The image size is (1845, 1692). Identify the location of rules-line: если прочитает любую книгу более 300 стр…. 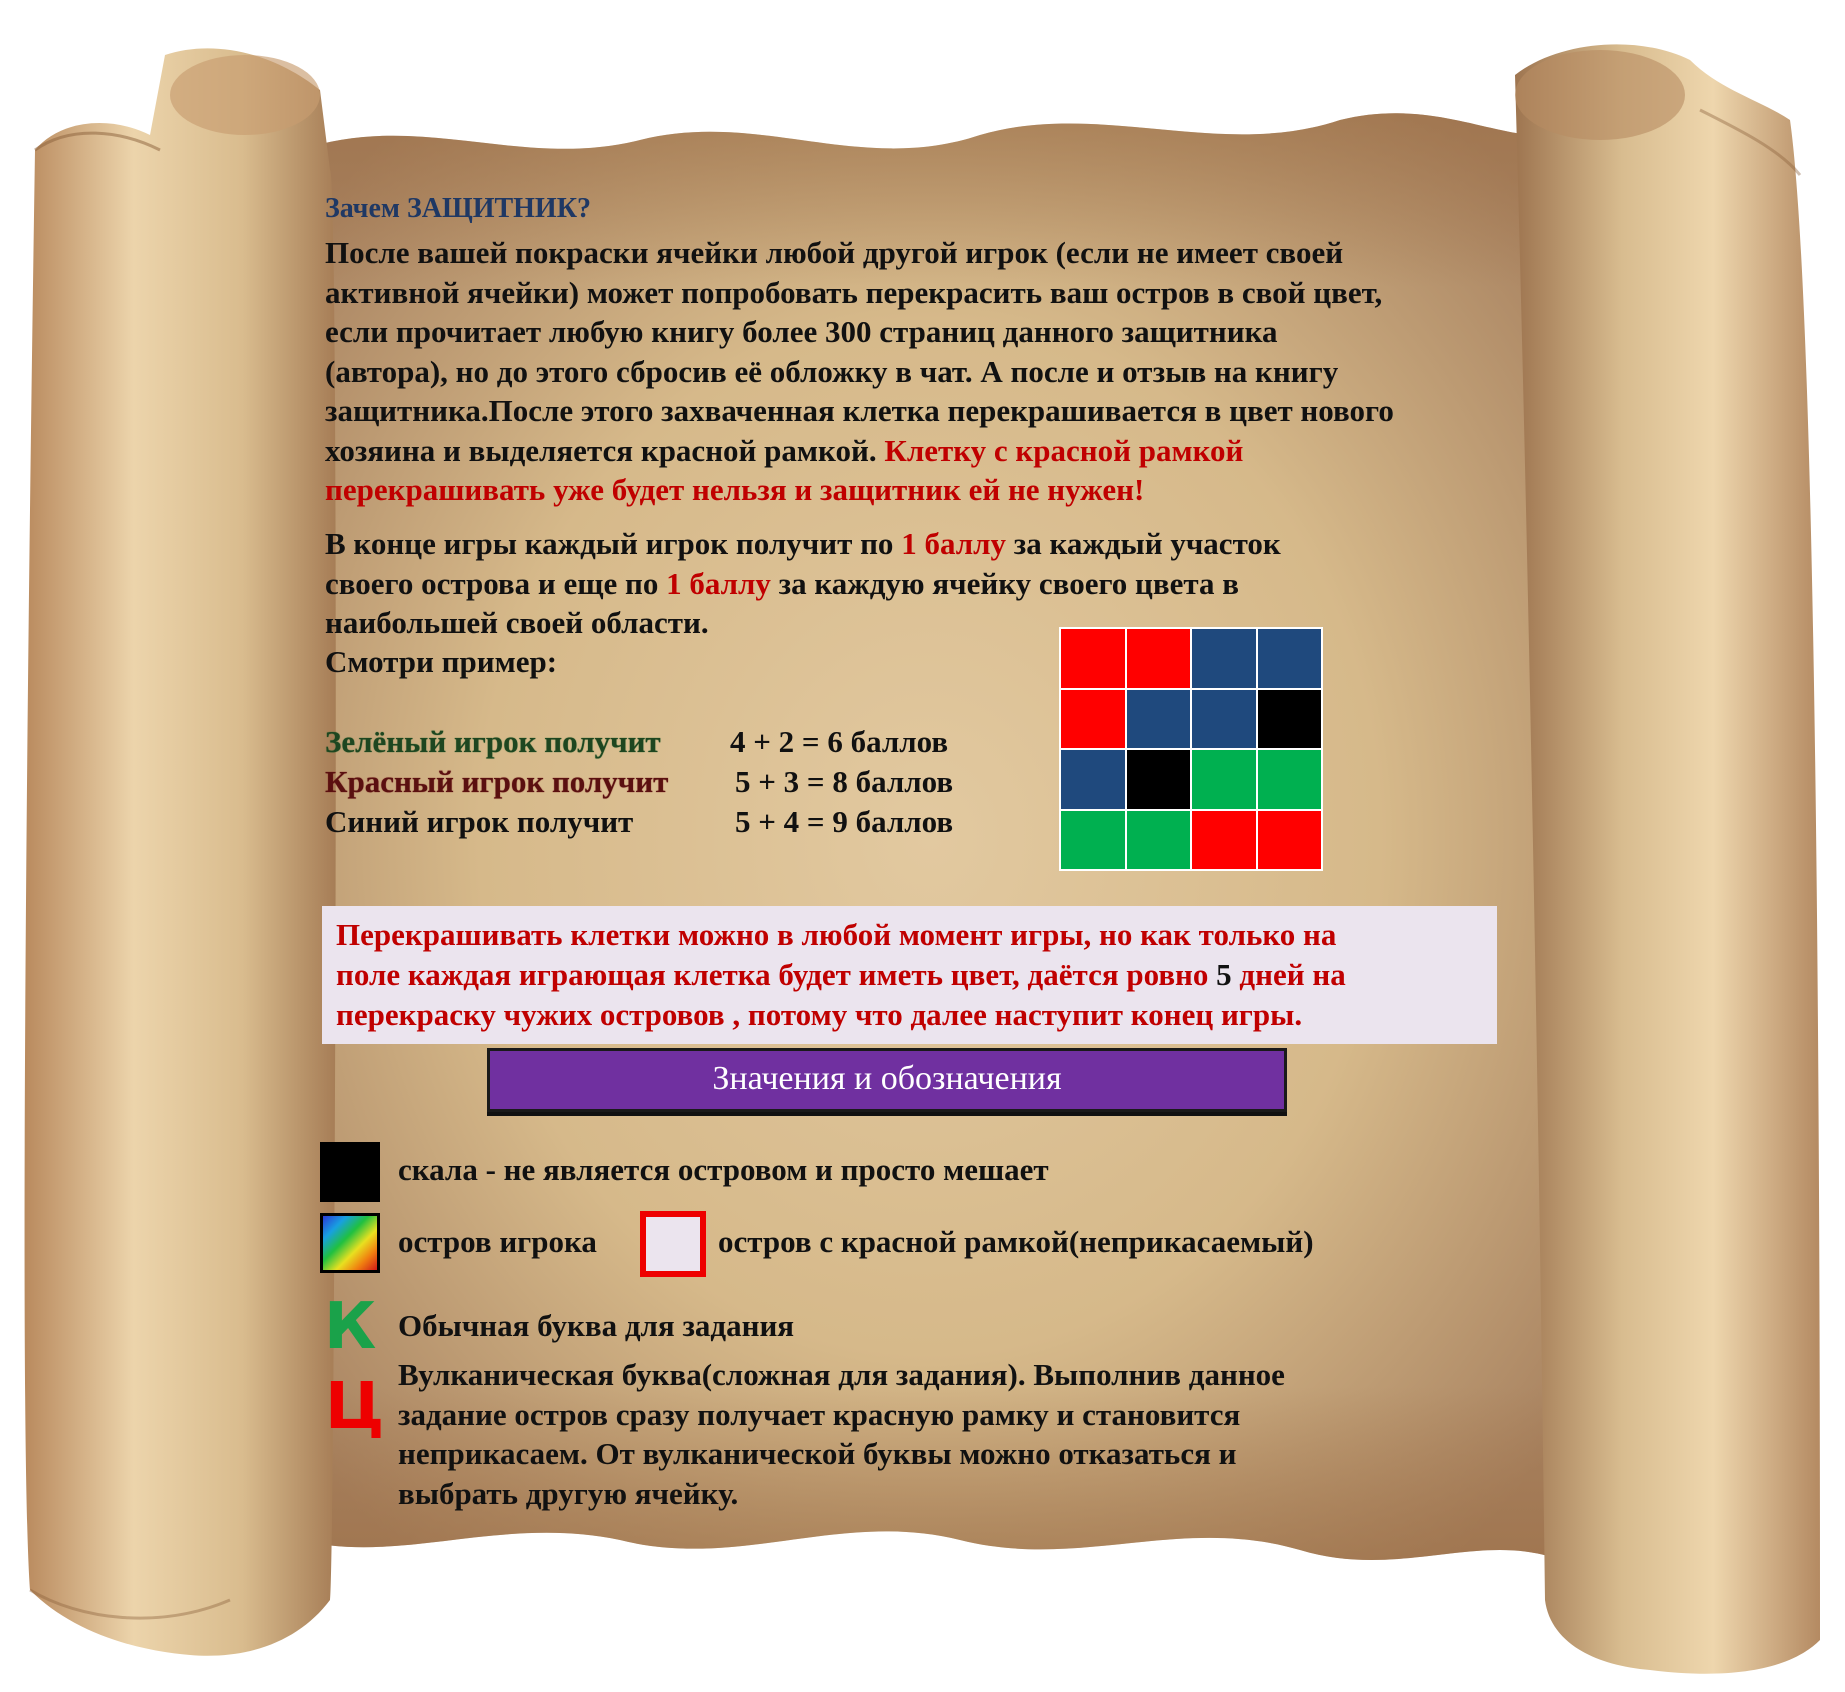
(801, 331).